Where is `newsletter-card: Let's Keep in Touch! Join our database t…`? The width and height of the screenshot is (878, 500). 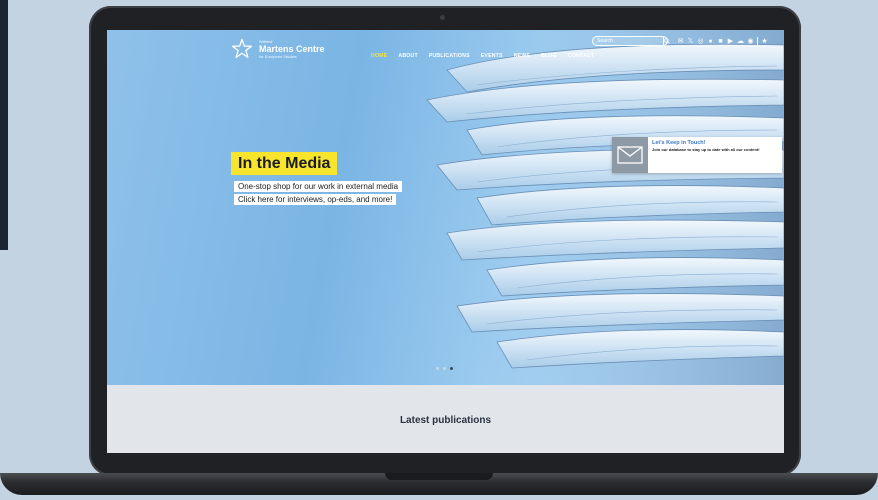 newsletter-card: Let's Keep in Touch! Join our database t… is located at coordinates (697, 155).